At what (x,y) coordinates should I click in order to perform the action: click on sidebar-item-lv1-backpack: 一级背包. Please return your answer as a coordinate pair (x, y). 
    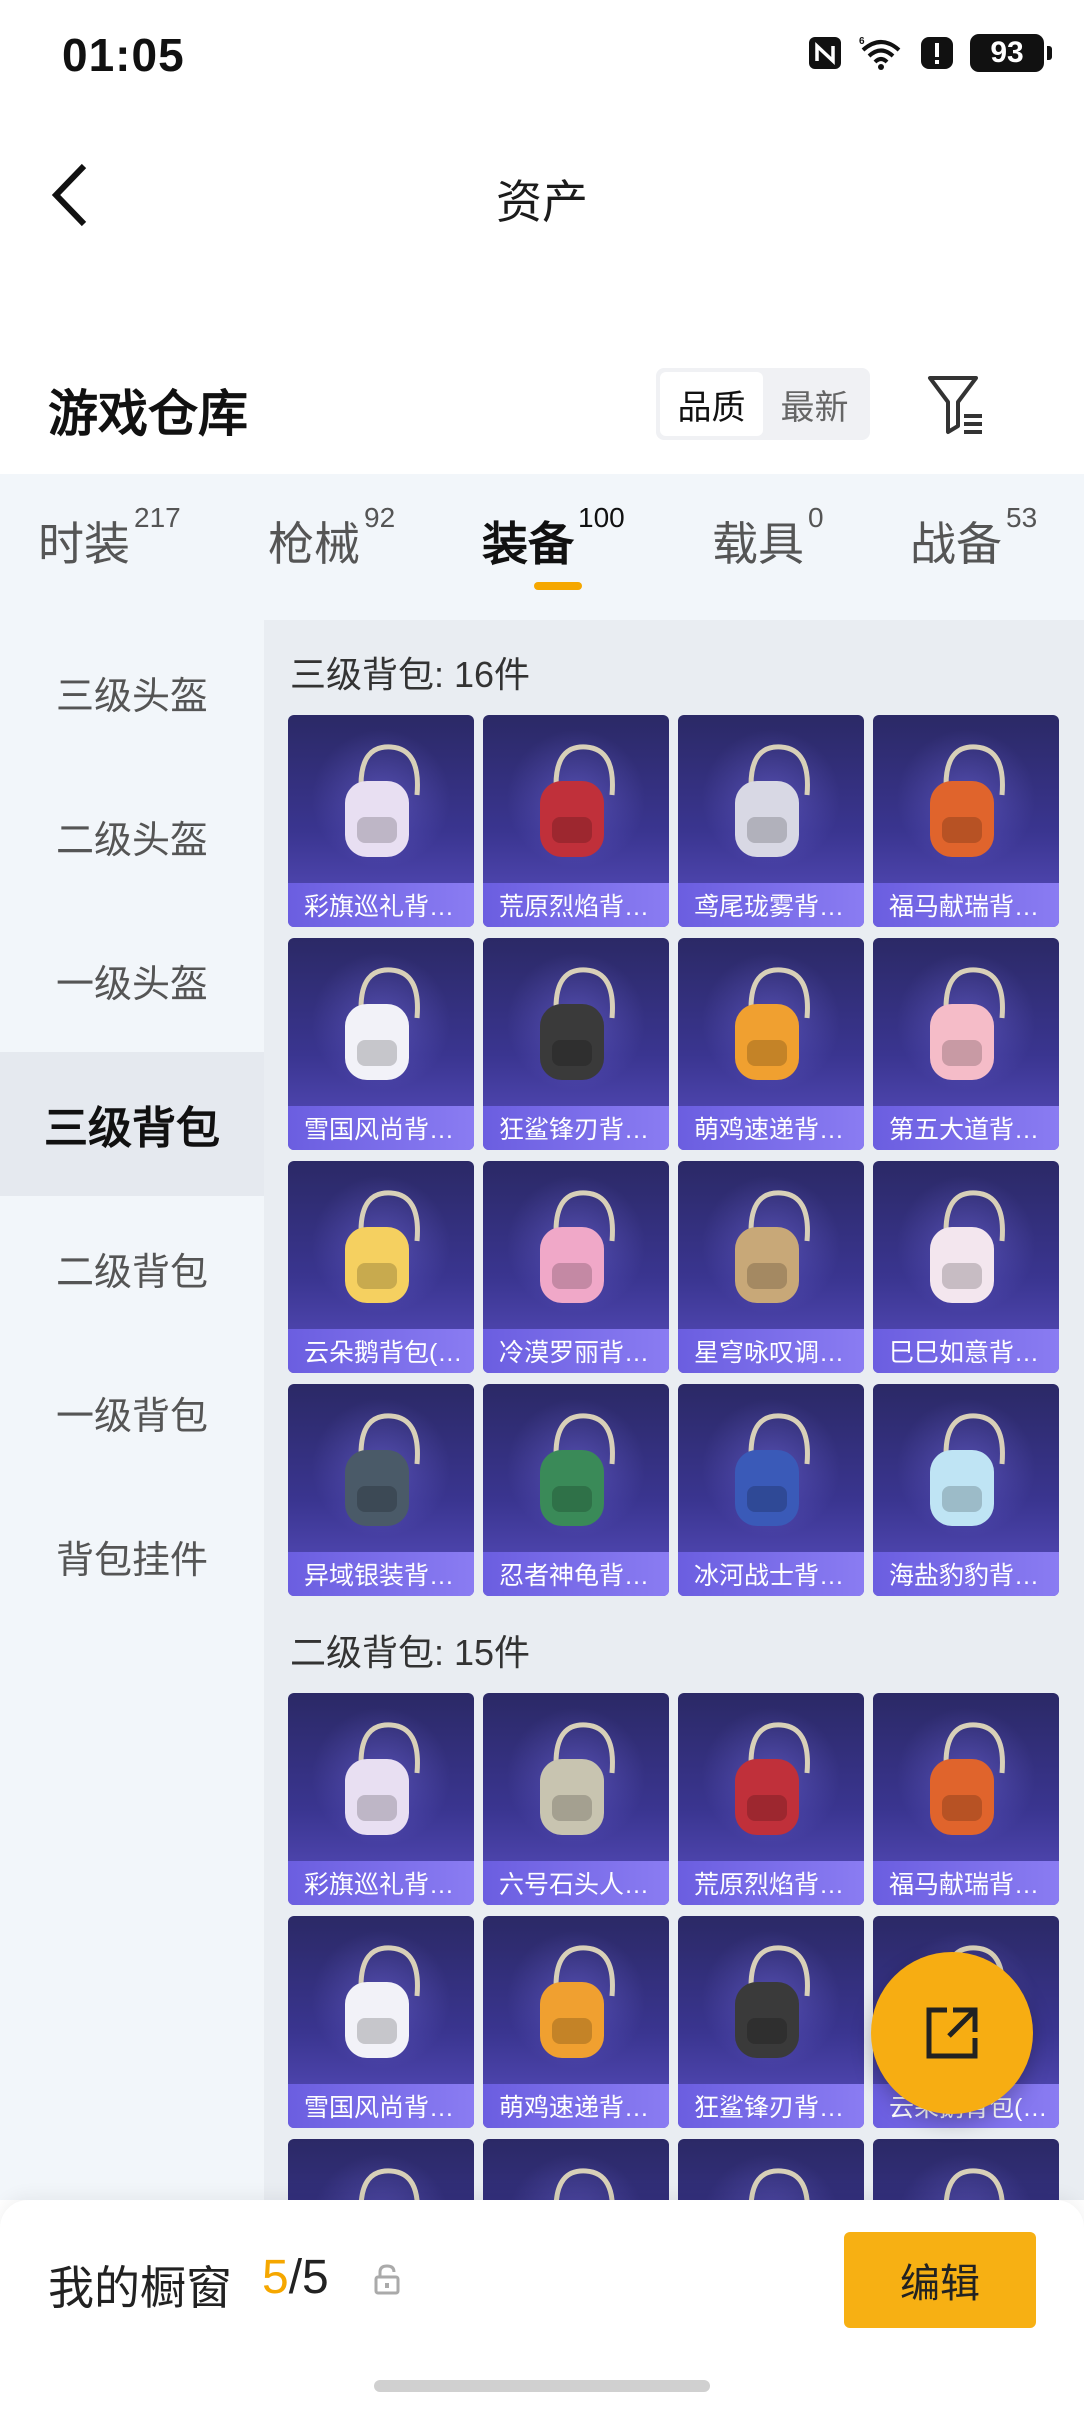
    Looking at the image, I should click on (132, 1412).